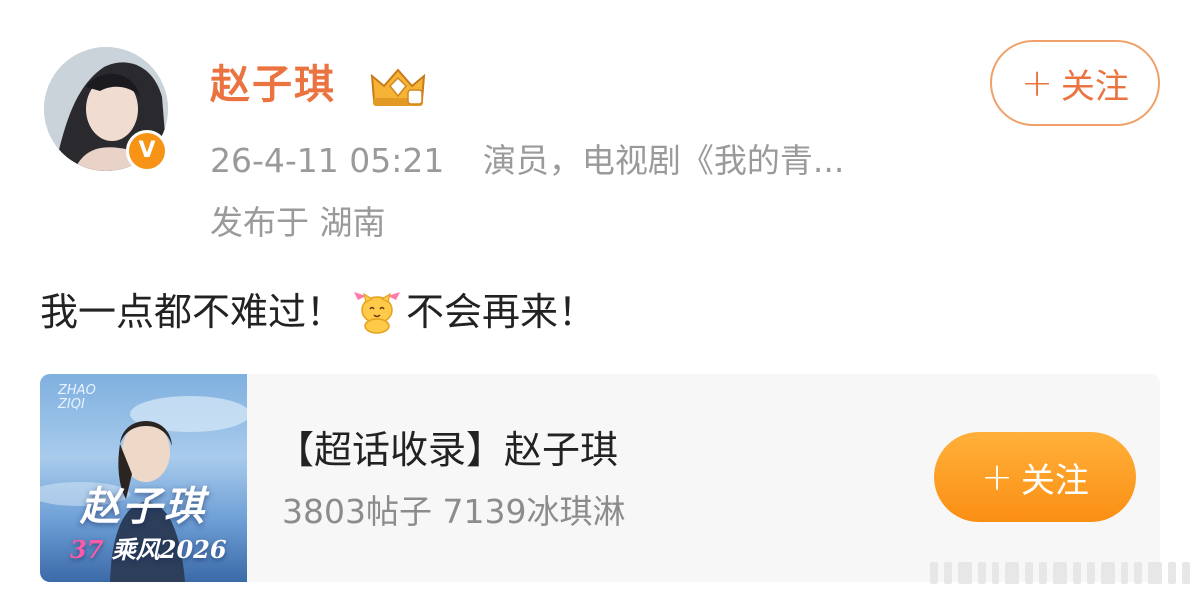 Image resolution: width=1200 pixels, height=596 pixels. I want to click on crown-icon, so click(398, 87).